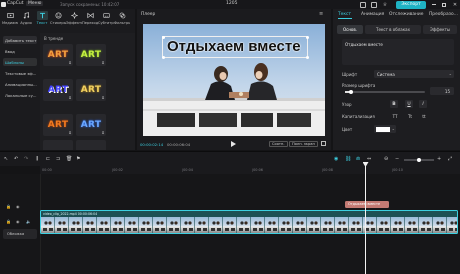 This screenshot has height=274, width=460. I want to click on expand-icon, so click(323, 143).